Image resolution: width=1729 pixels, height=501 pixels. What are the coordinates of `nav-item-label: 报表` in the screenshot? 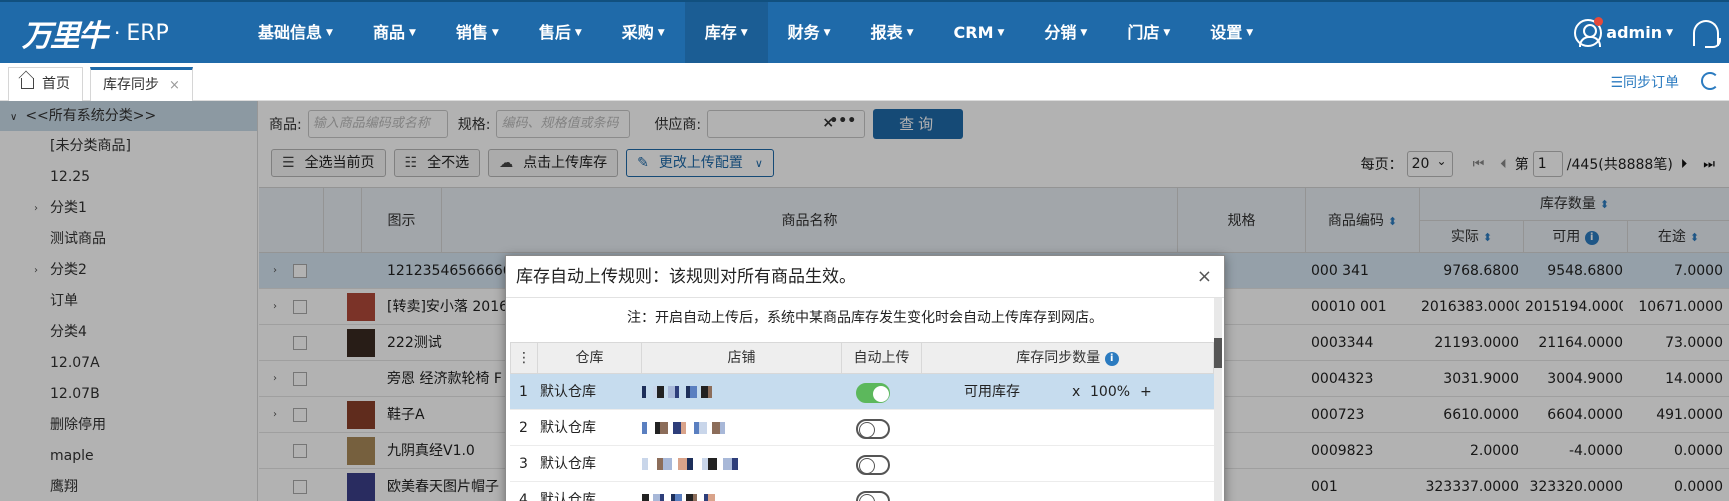 It's located at (886, 32).